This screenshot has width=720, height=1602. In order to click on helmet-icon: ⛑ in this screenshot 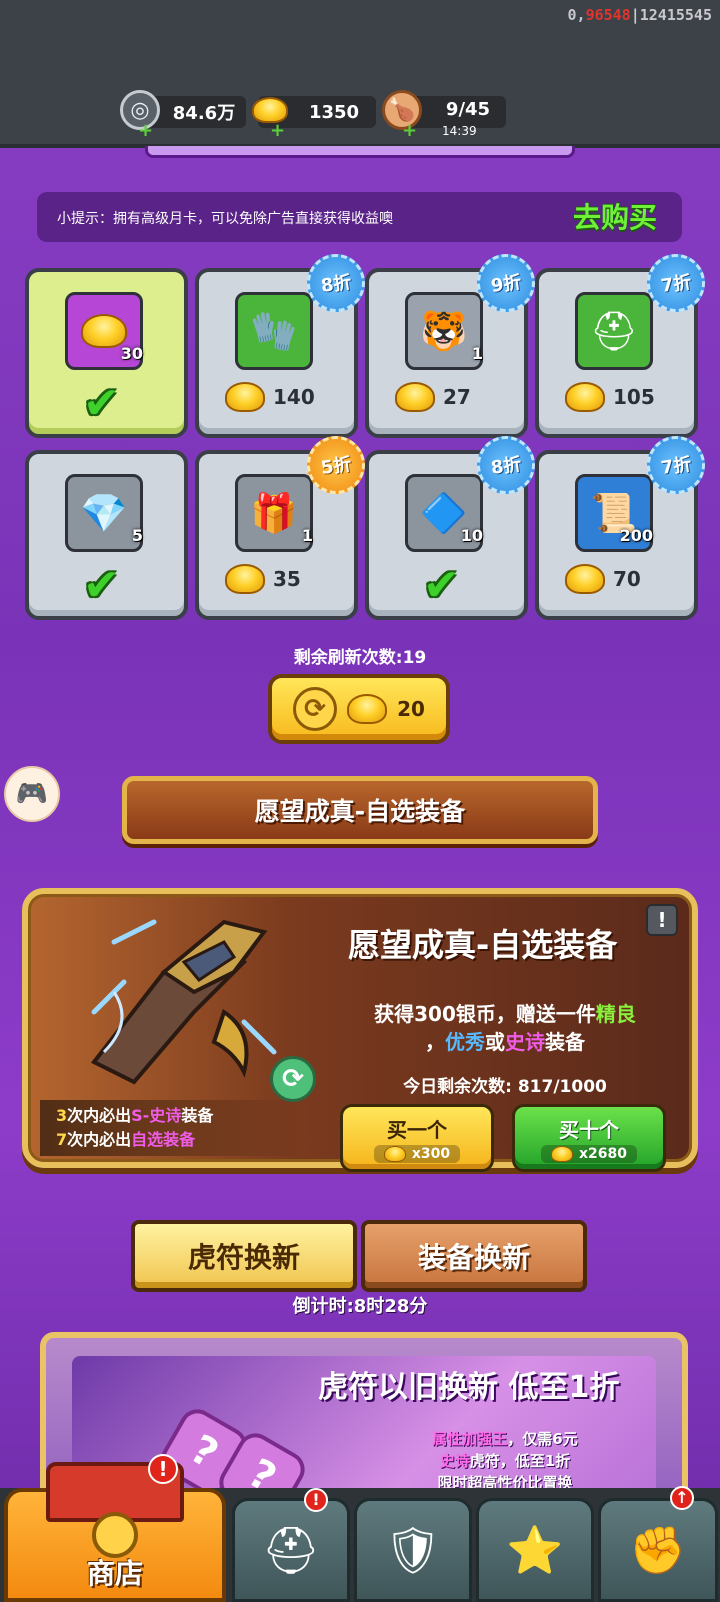, I will do `click(614, 331)`.